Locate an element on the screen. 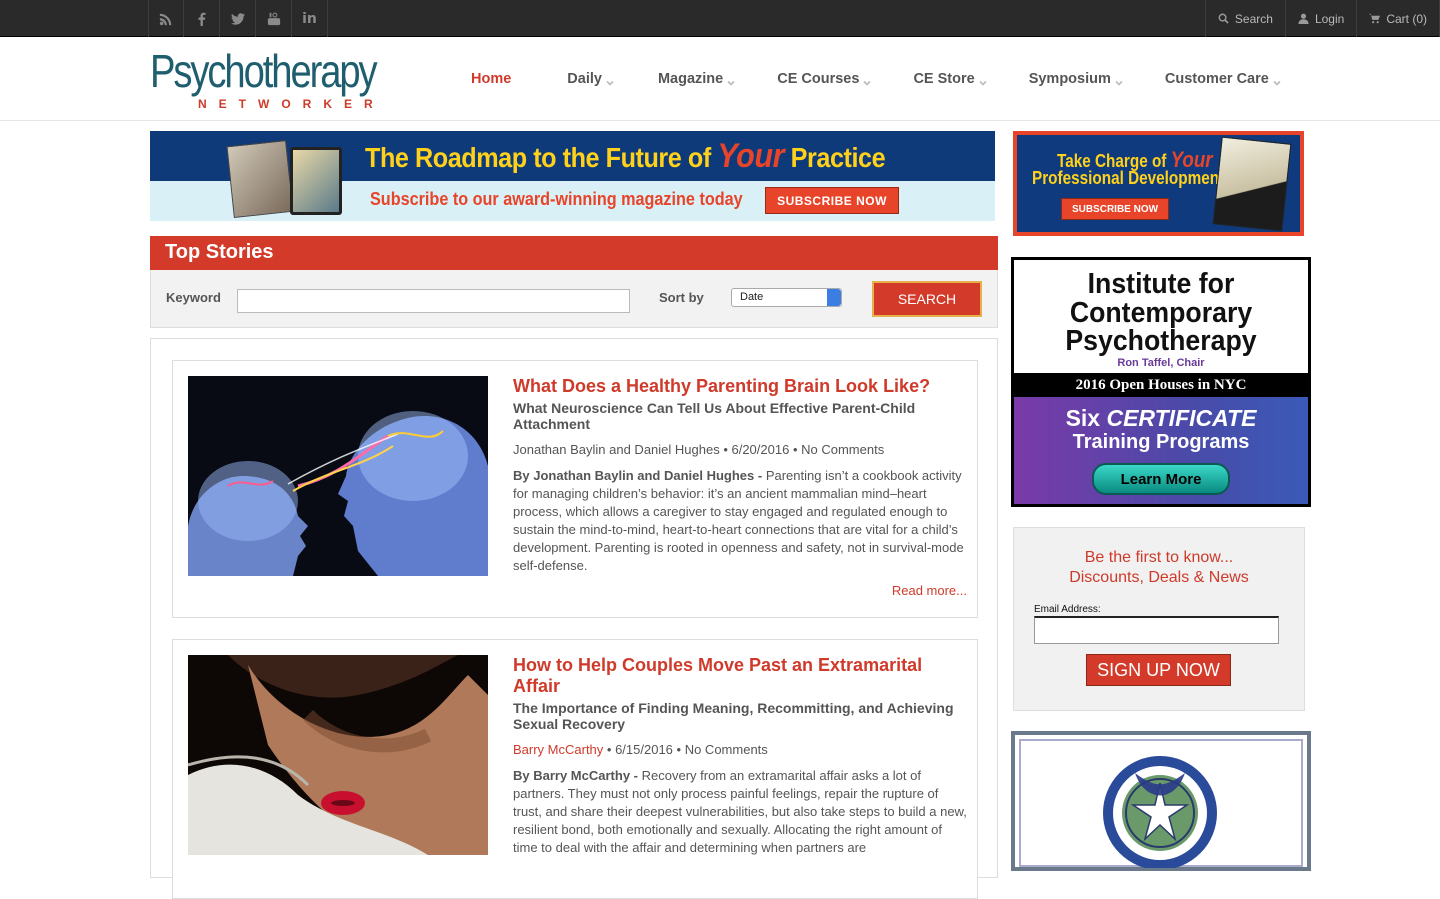 This screenshot has height=899, width=1440. login-label: Login is located at coordinates (1329, 18).